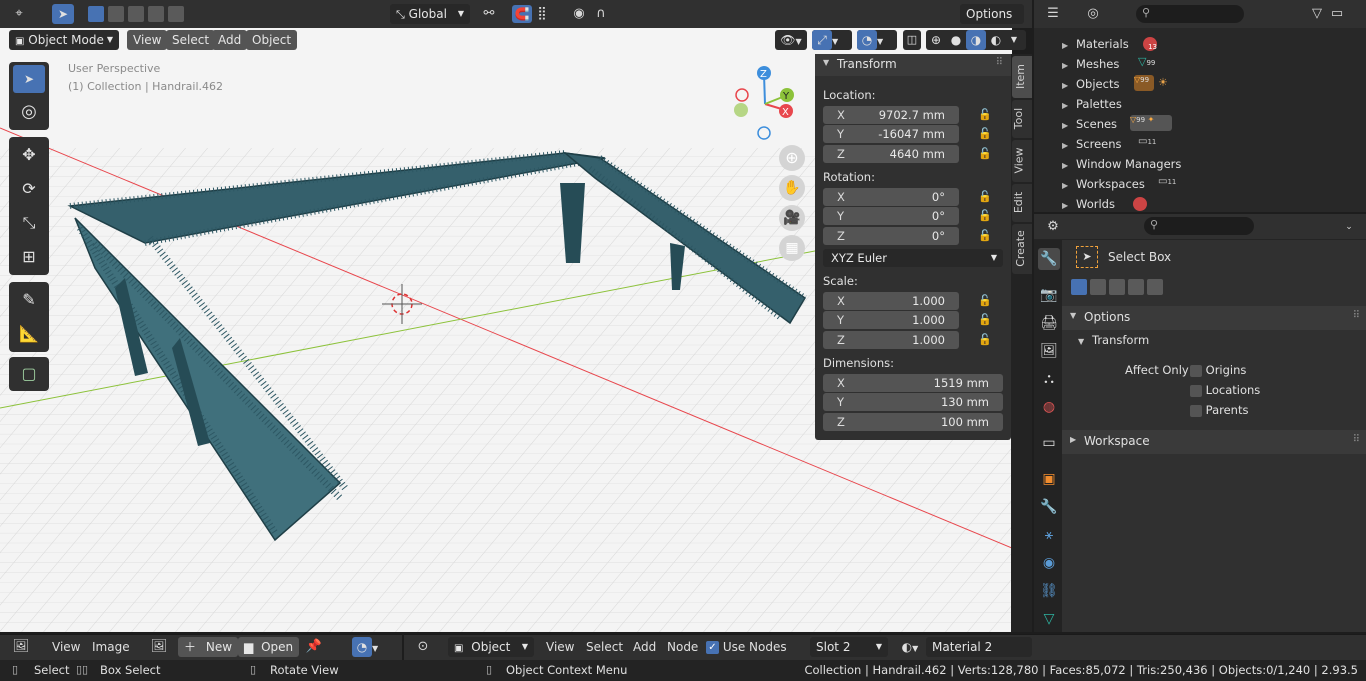 The height and width of the screenshot is (681, 1366). Describe the element at coordinates (1337, 14) in the screenshot. I see `new-collection-icon: ▭` at that location.